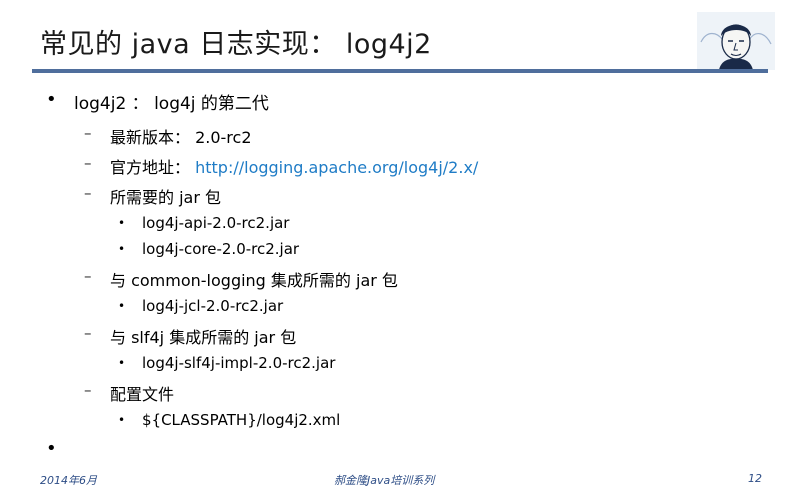  Describe the element at coordinates (755, 478) in the screenshot. I see `footer-page-number: 12` at that location.